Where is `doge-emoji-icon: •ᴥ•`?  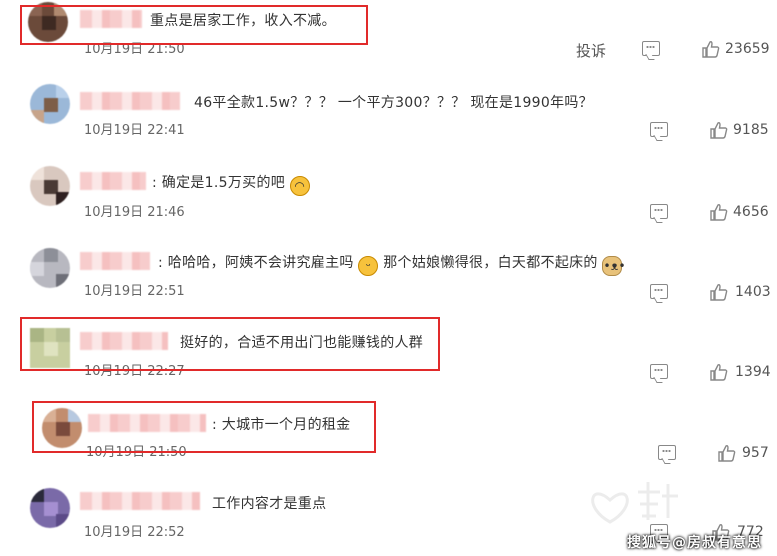
doge-emoji-icon: •ᴥ• is located at coordinates (614, 266).